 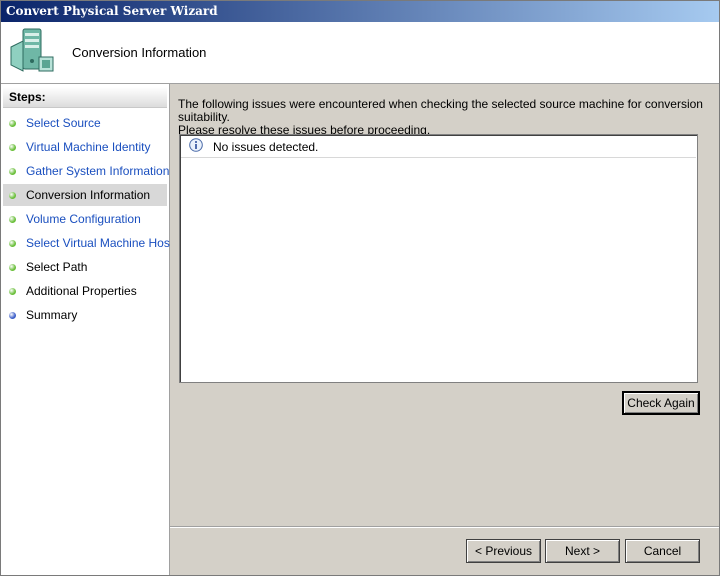 I want to click on wizard-footer: < Previous Next > Cancel, so click(x=444, y=551).